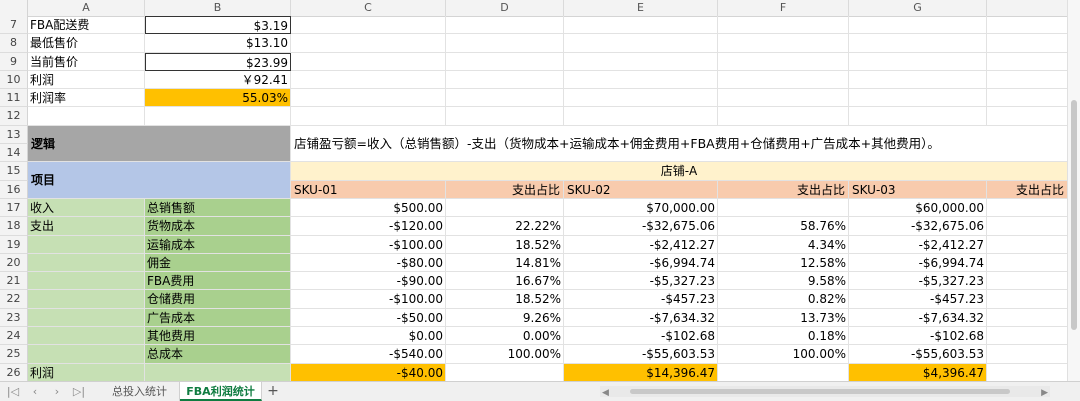 This screenshot has height=401, width=1080. Describe the element at coordinates (218, 80) in the screenshot. I see `cell-b10: ￥92.41` at that location.